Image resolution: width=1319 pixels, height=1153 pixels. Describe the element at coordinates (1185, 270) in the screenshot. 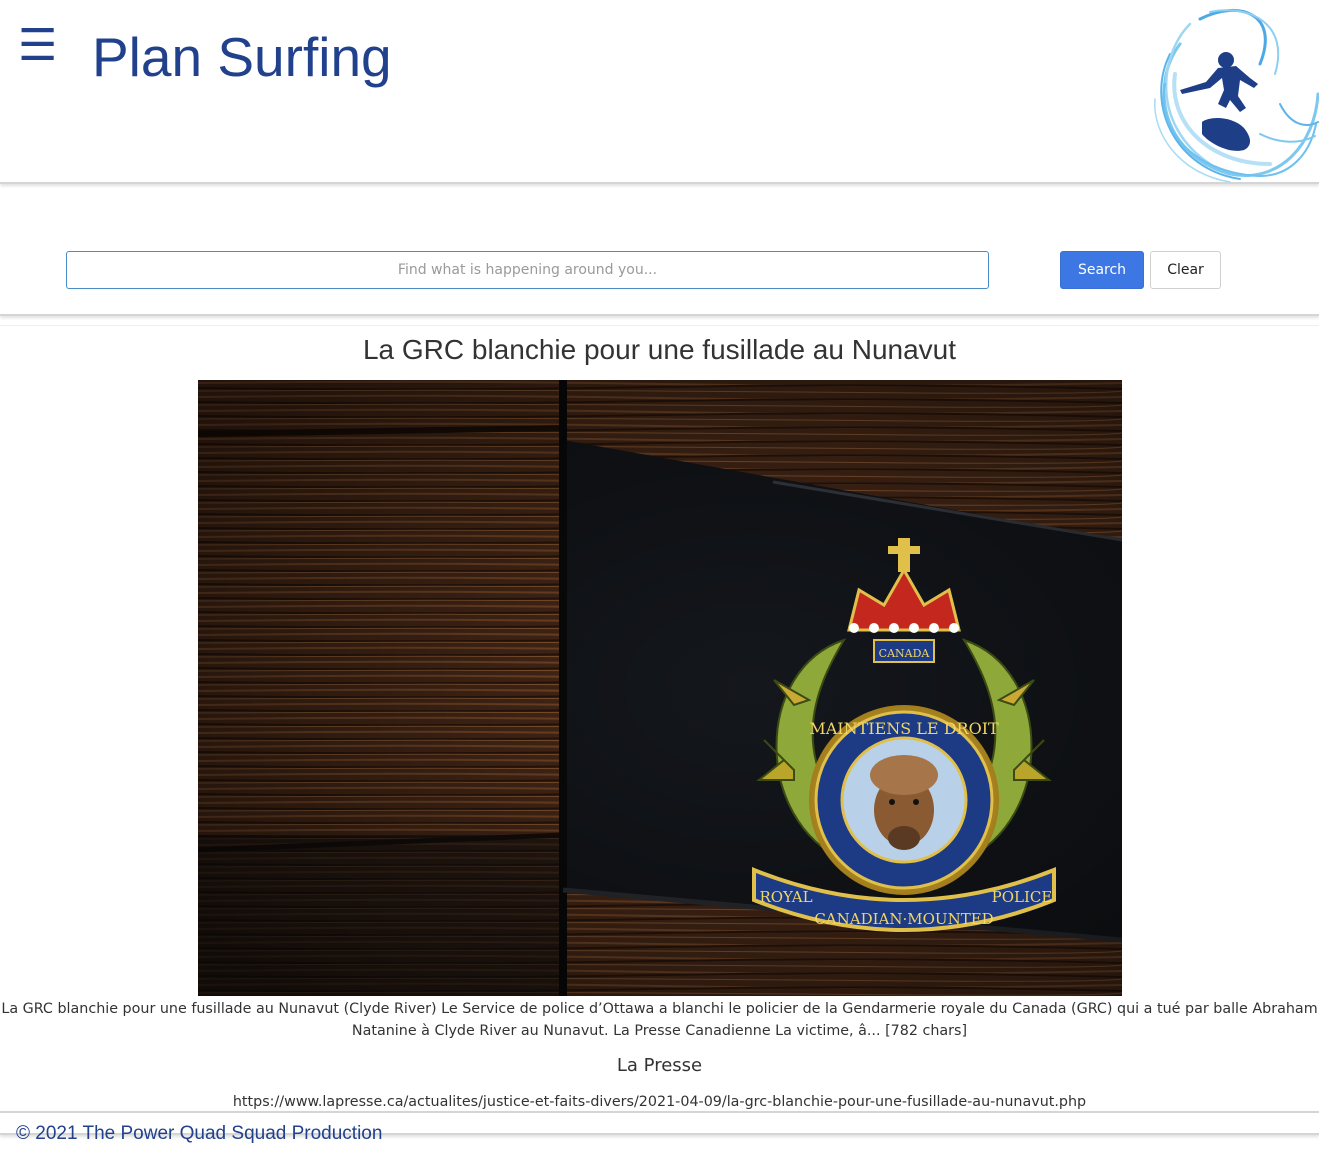

I see `clear-button: Clear` at that location.